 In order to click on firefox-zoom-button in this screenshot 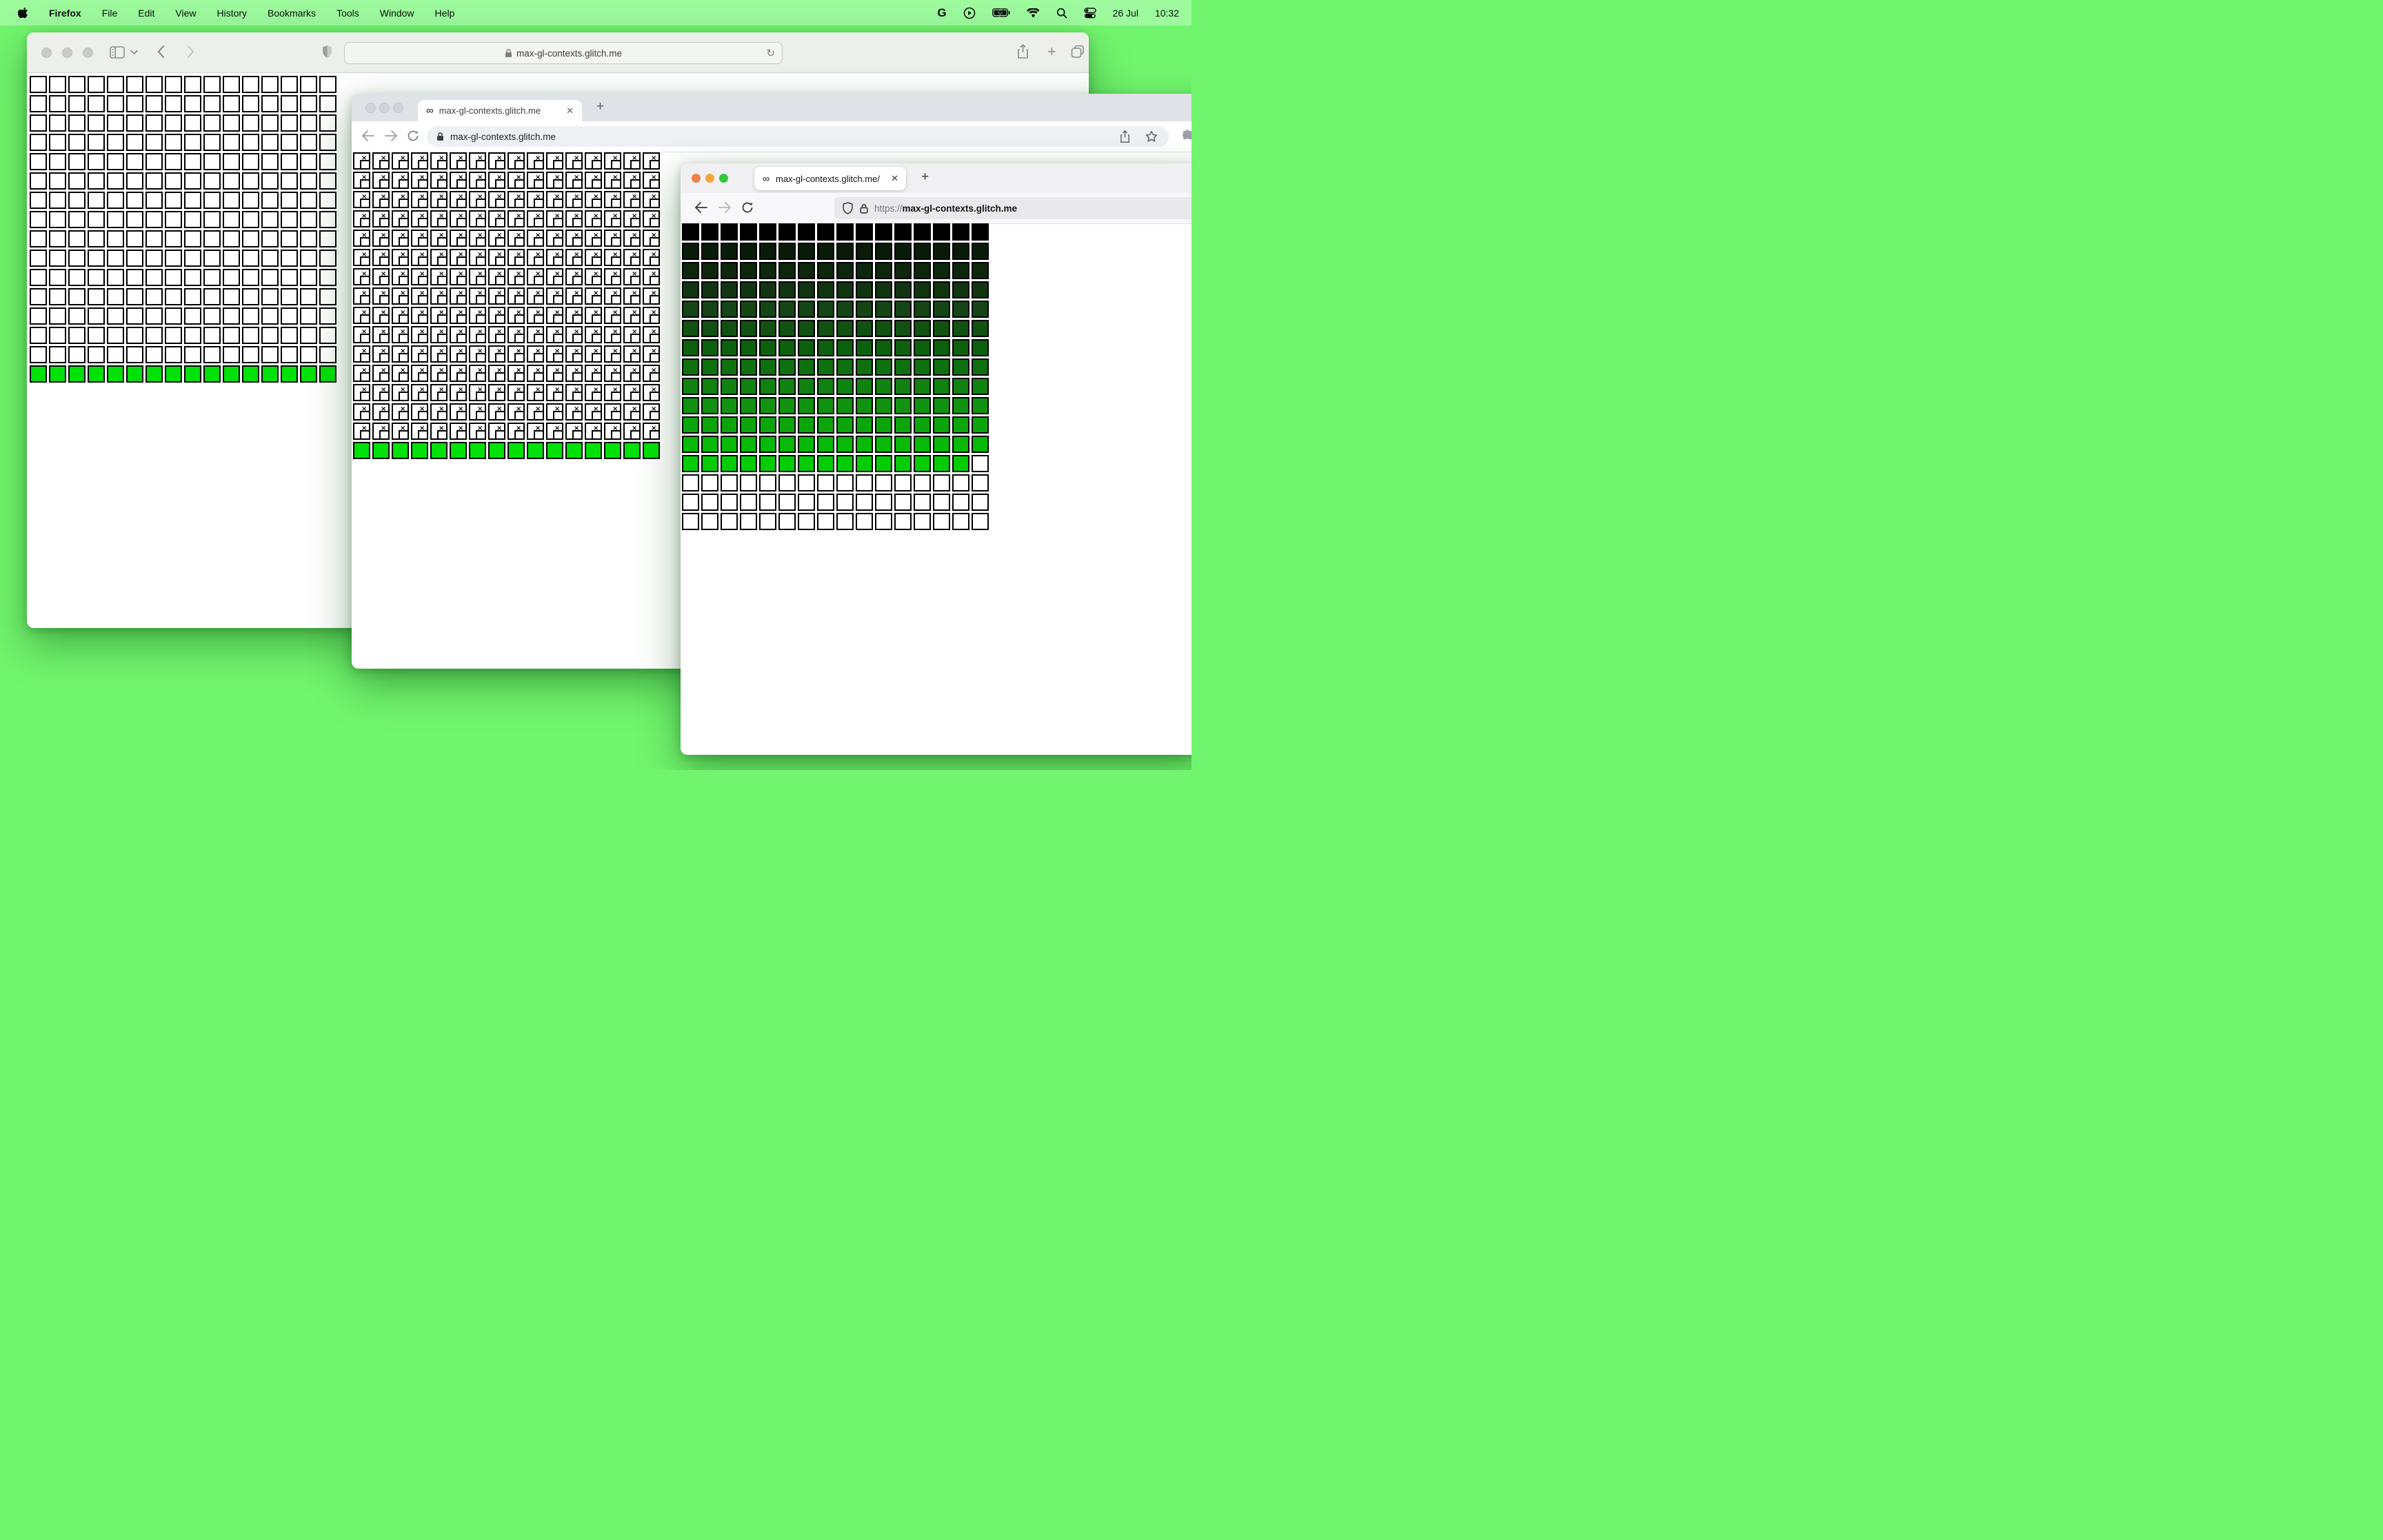, I will do `click(723, 178)`.